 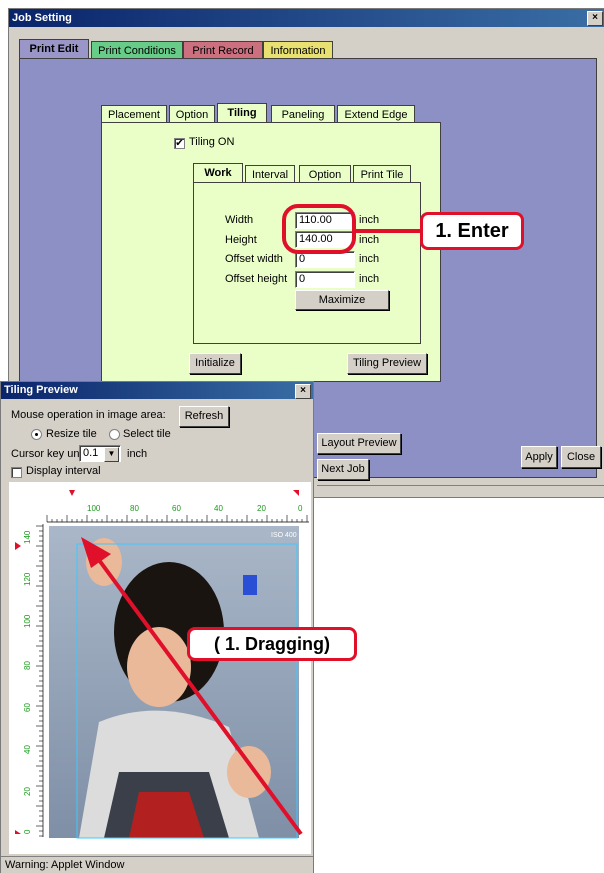 What do you see at coordinates (27, 665) in the screenshot?
I see `ruler-left-label: 80` at bounding box center [27, 665].